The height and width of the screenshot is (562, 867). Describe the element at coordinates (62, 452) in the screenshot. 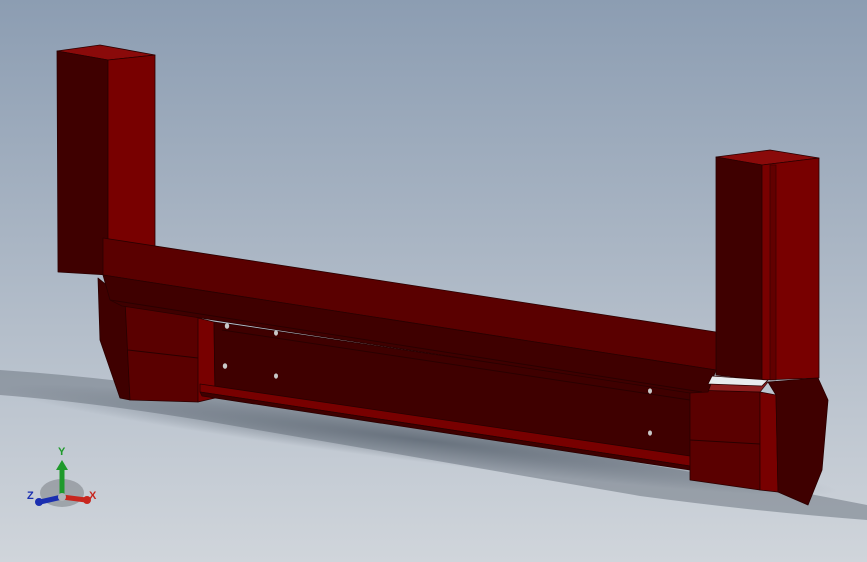

I see `triad-y-label: Y` at that location.